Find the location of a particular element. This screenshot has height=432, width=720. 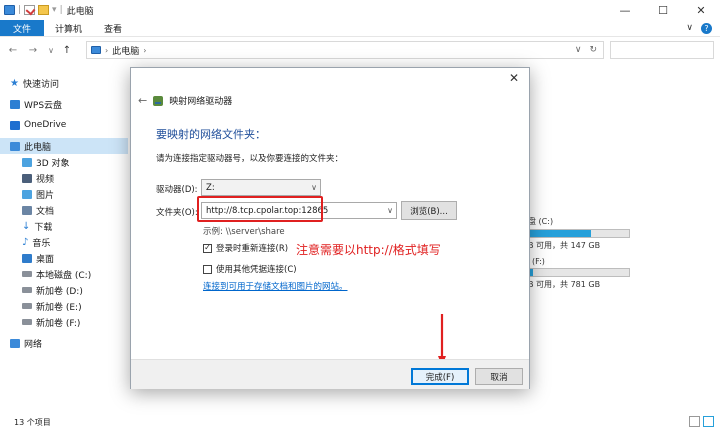

window-controls: — ☐ ✕ is located at coordinates (663, 10).